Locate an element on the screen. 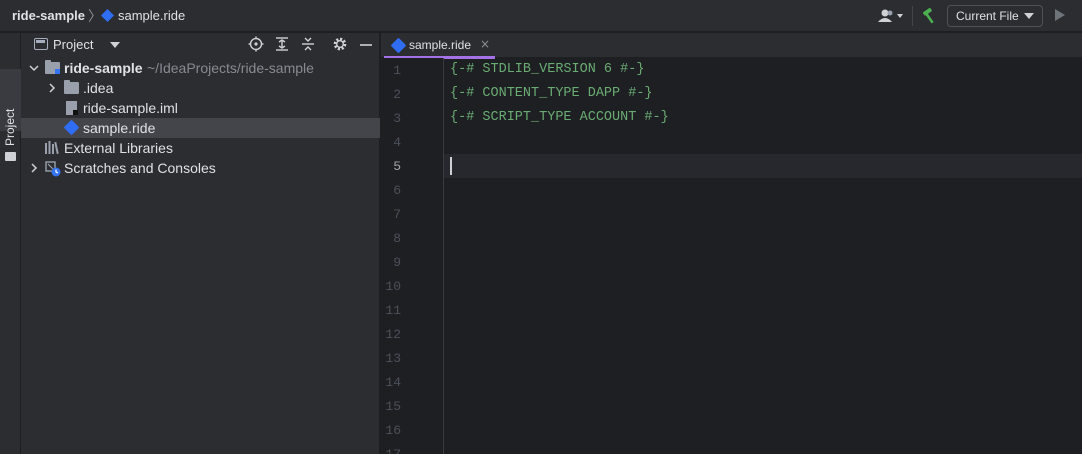 This screenshot has width=1082, height=454. tool-window-stripe: Project is located at coordinates (10, 243).